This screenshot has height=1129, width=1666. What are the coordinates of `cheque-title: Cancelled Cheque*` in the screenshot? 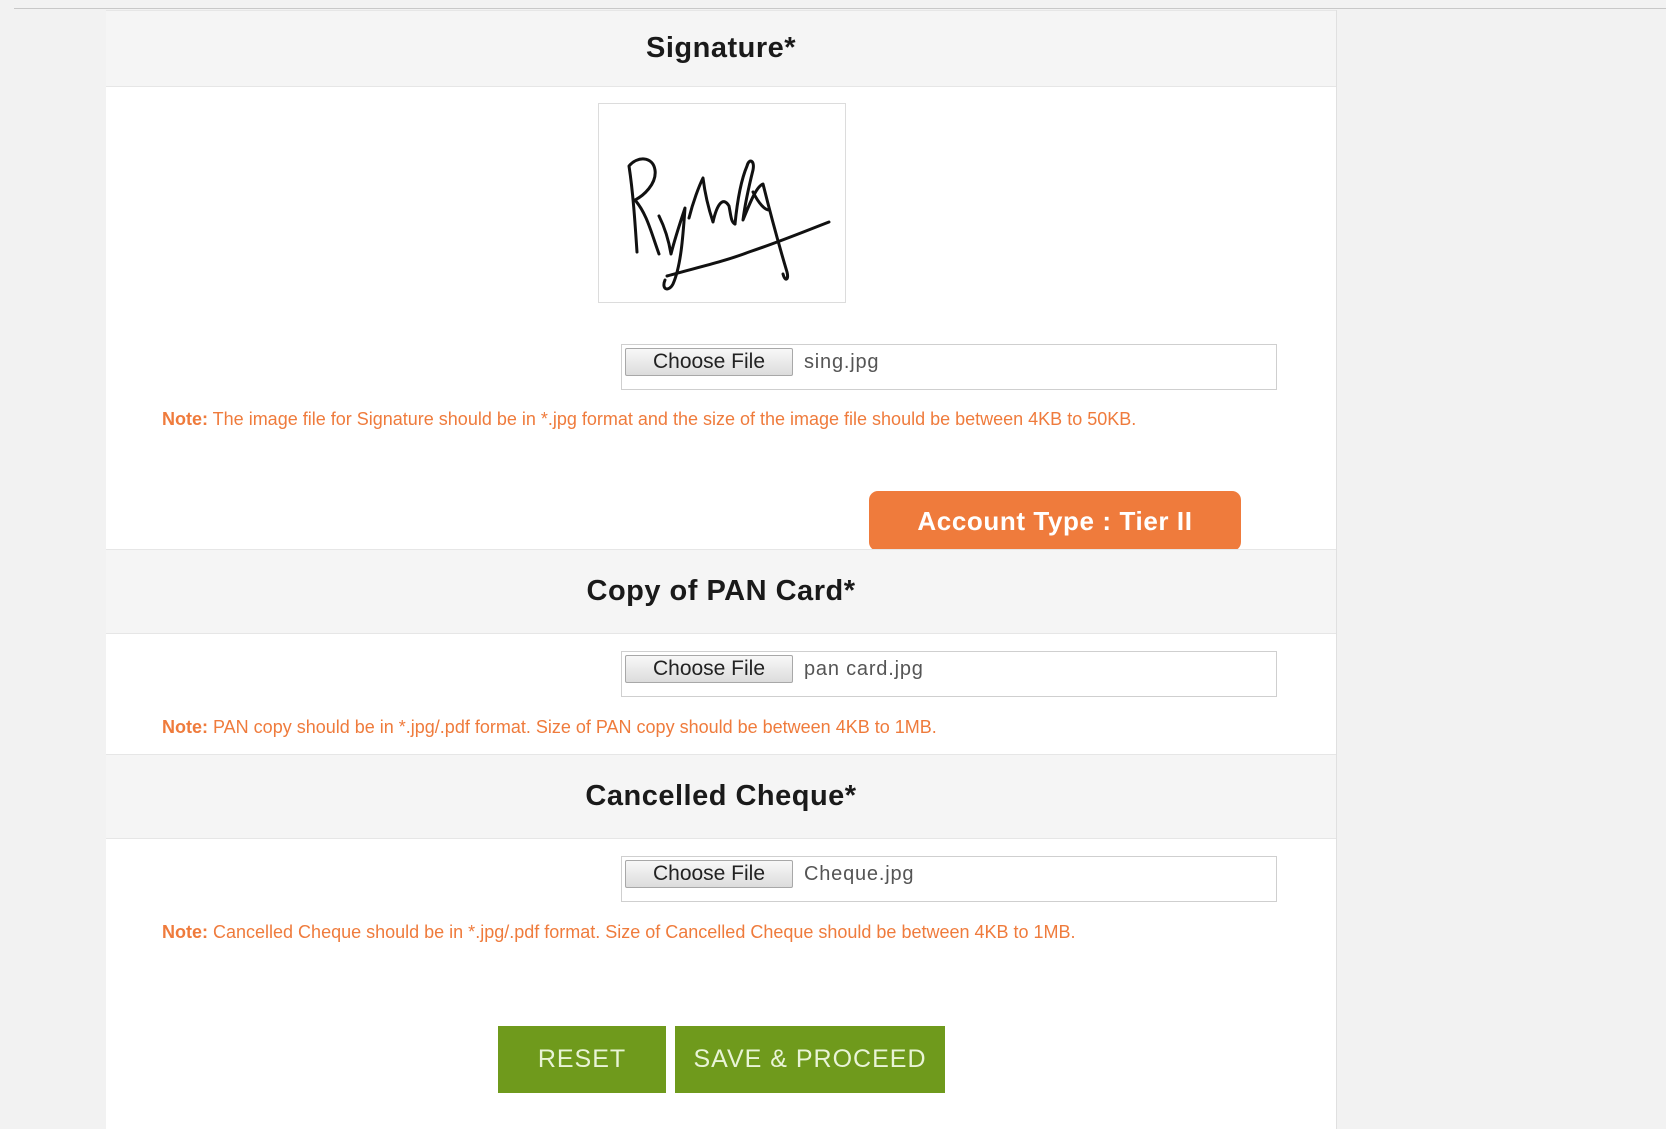 It's located at (721, 796).